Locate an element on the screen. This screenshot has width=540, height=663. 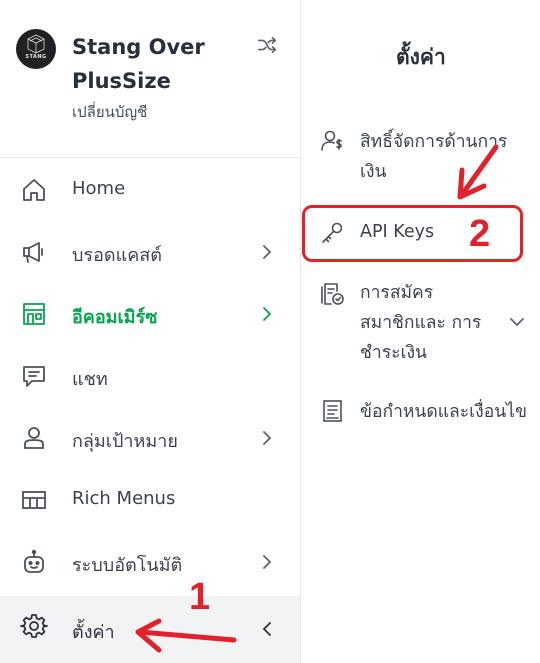
panel-item-subscription-billing: การสมัคร สมาชิกและ การ ชำระเงิน is located at coordinates (420, 325).